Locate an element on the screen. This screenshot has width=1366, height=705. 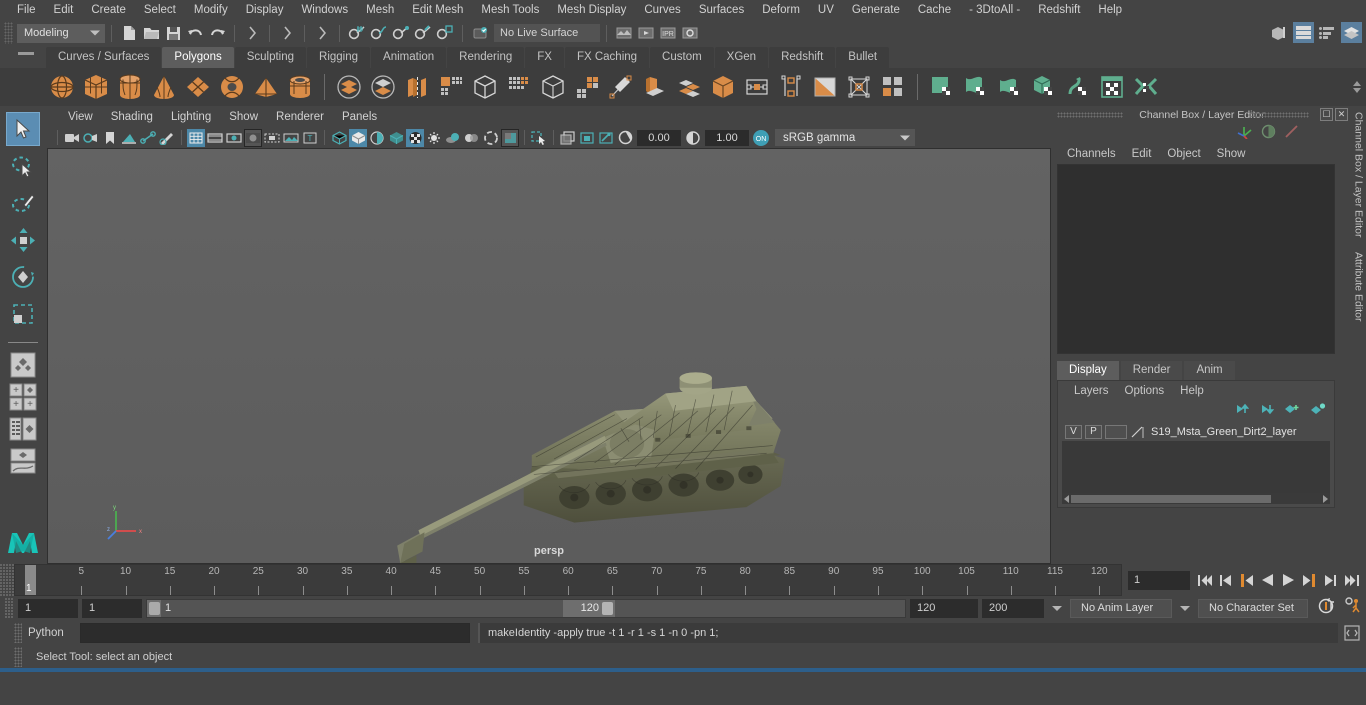
menu-mesh: Mesh is located at coordinates (380, 10).